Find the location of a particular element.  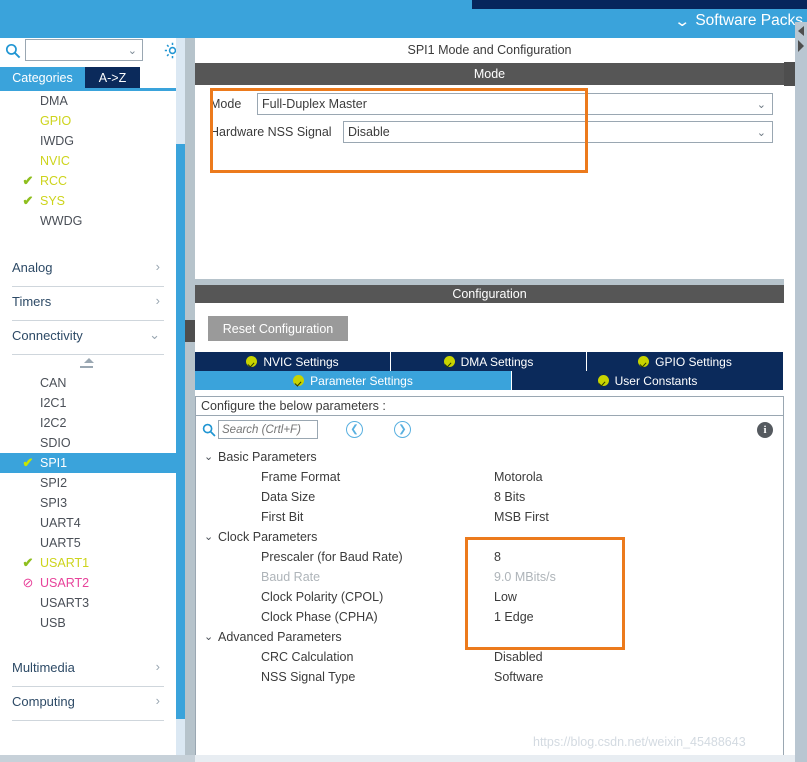

mode-field-row: Mode Full-Duplex Master ⌄ is located at coordinates (491, 104).